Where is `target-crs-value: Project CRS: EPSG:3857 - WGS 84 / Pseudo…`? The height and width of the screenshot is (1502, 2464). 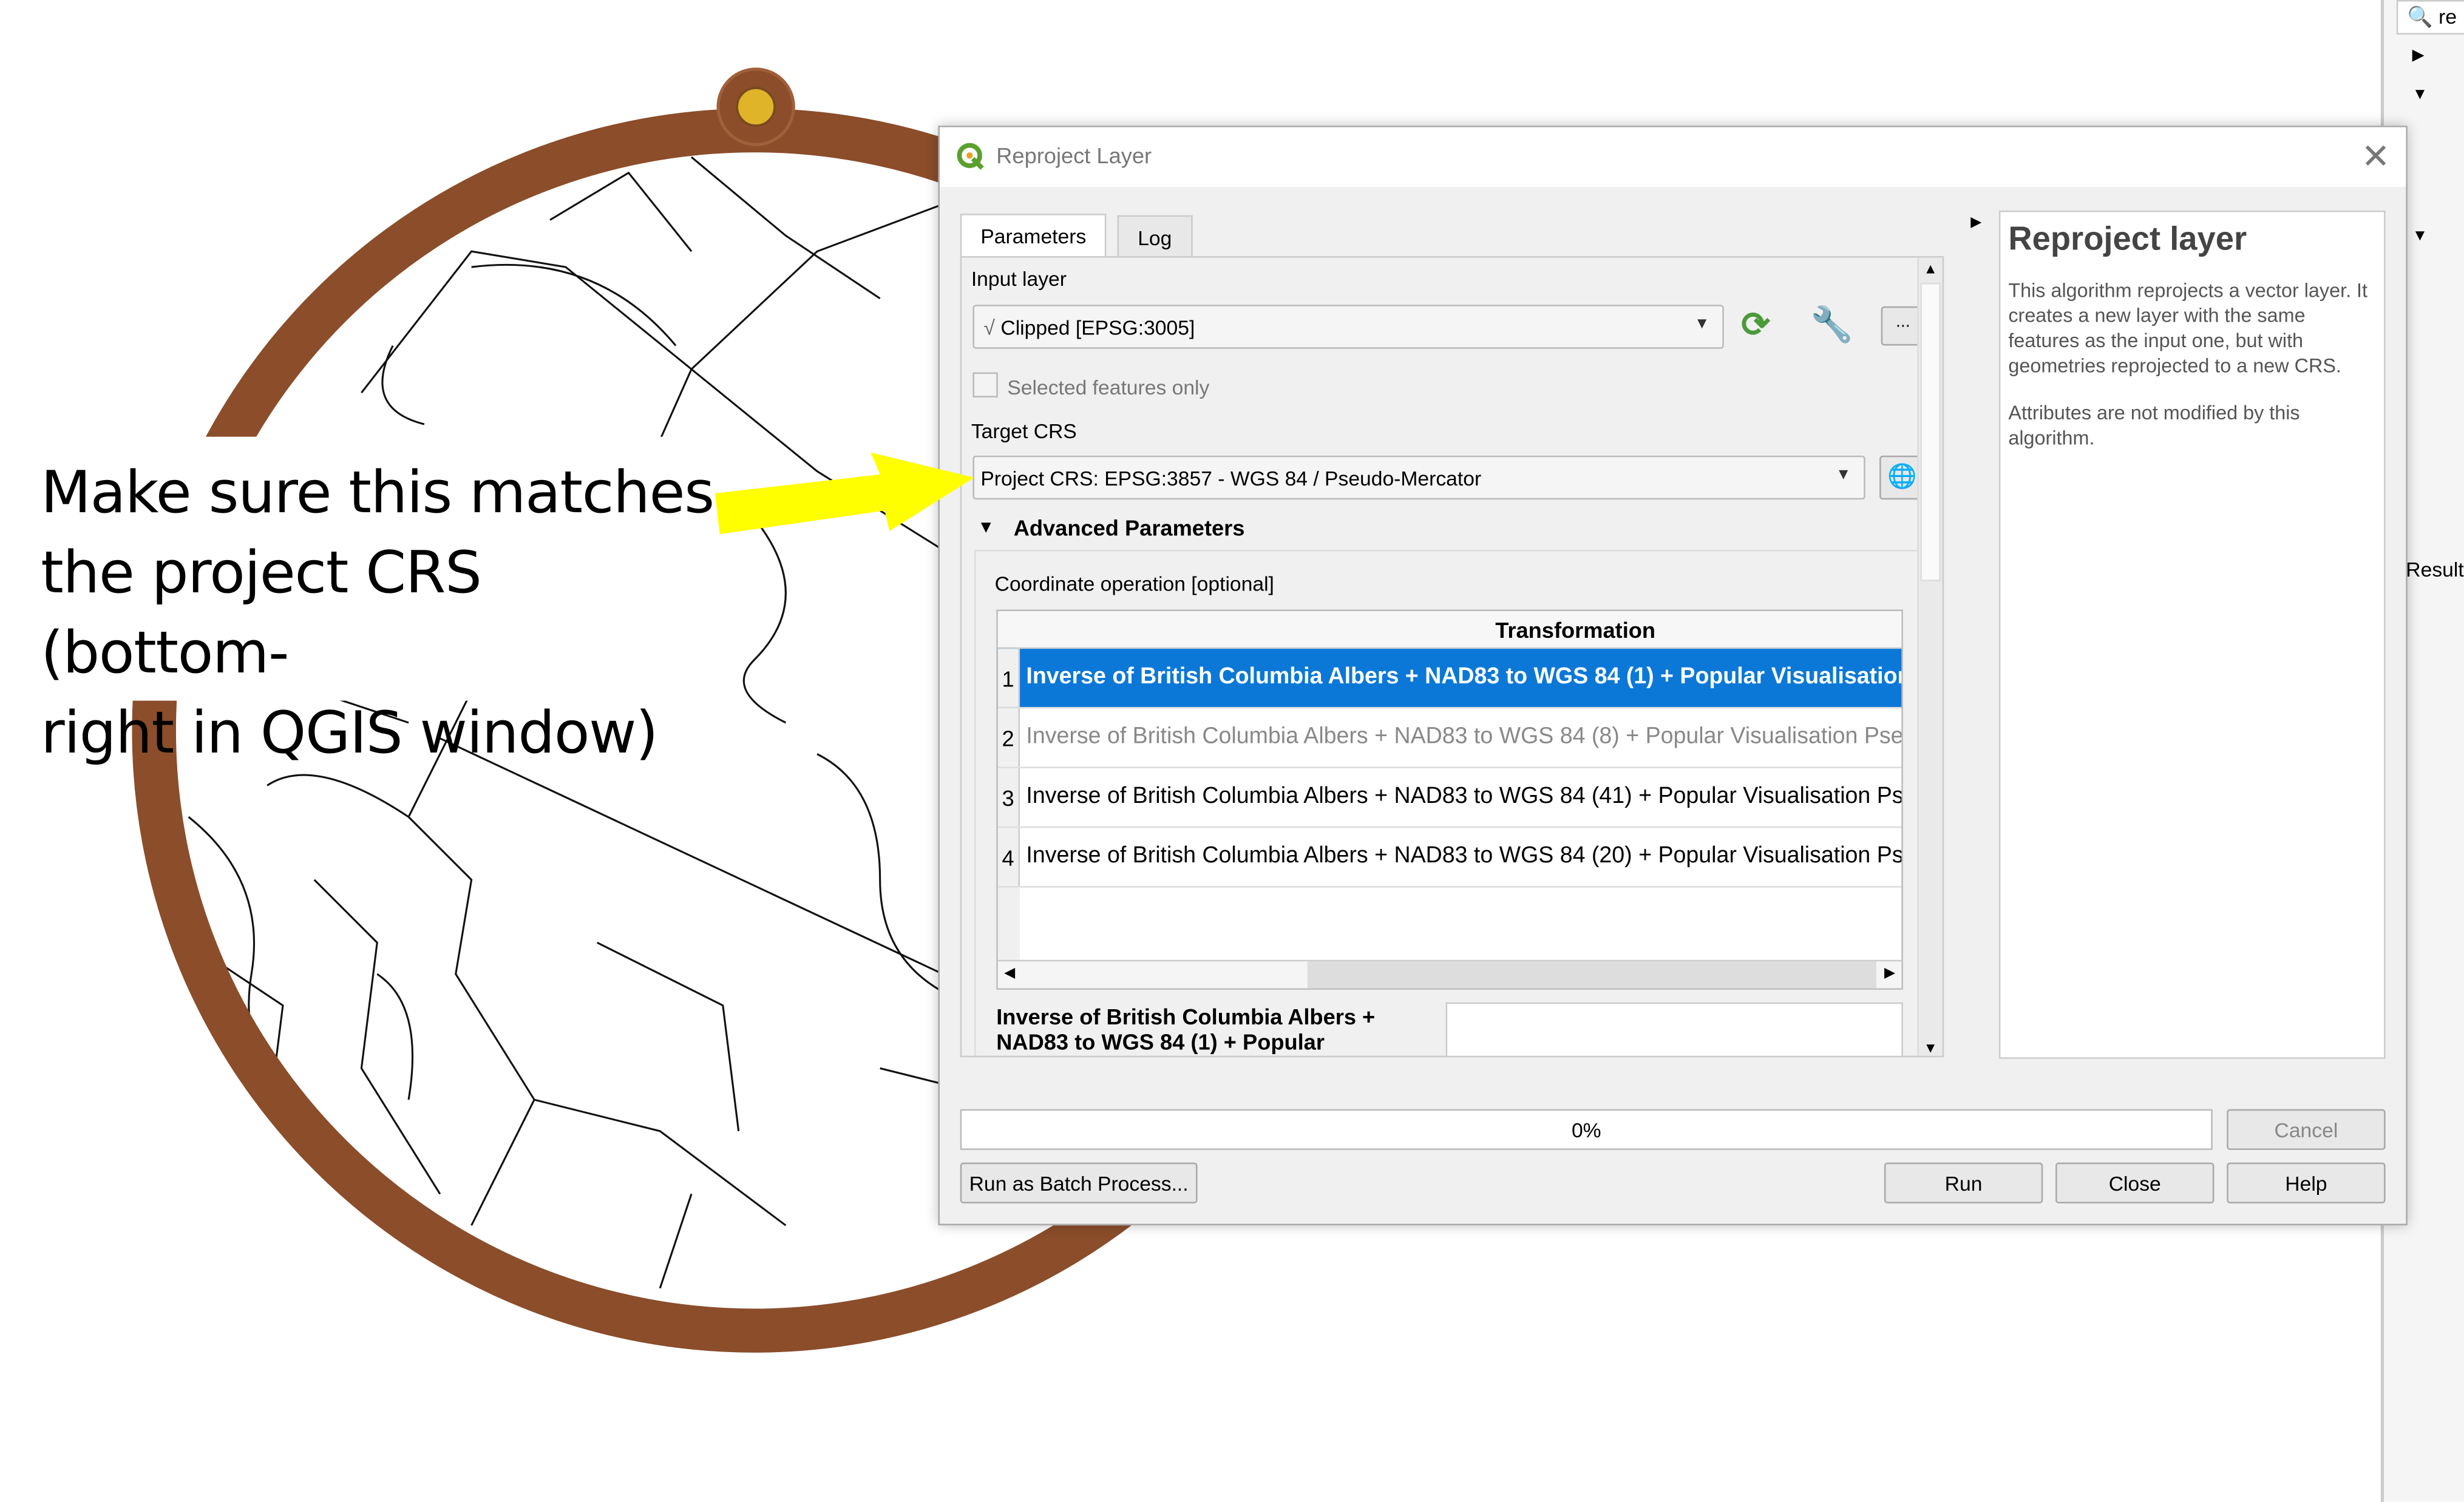 target-crs-value: Project CRS: EPSG:3857 - WGS 84 / Pseudo… is located at coordinates (1231, 478).